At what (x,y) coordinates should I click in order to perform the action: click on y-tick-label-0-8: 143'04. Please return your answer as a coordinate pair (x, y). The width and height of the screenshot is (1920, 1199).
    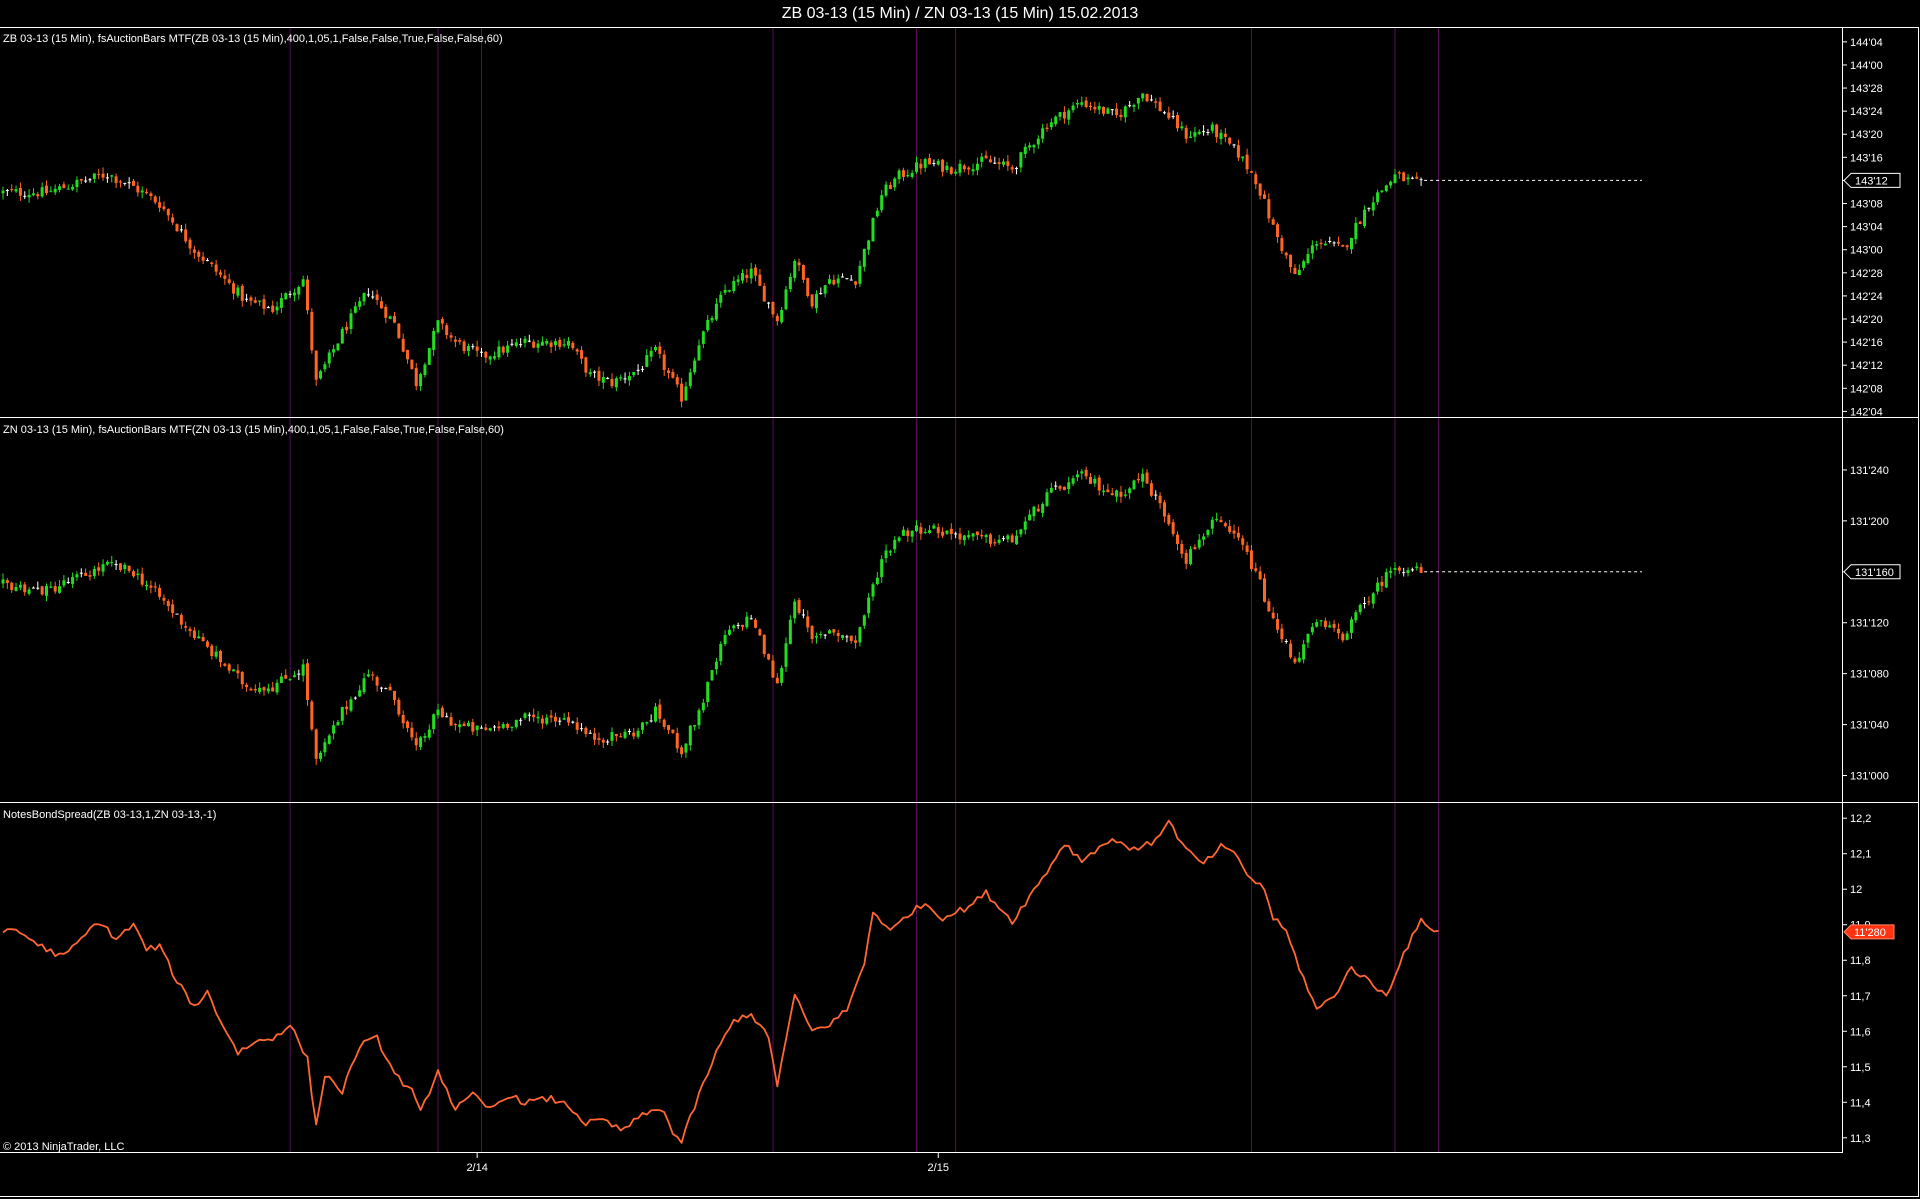
    Looking at the image, I should click on (1866, 228).